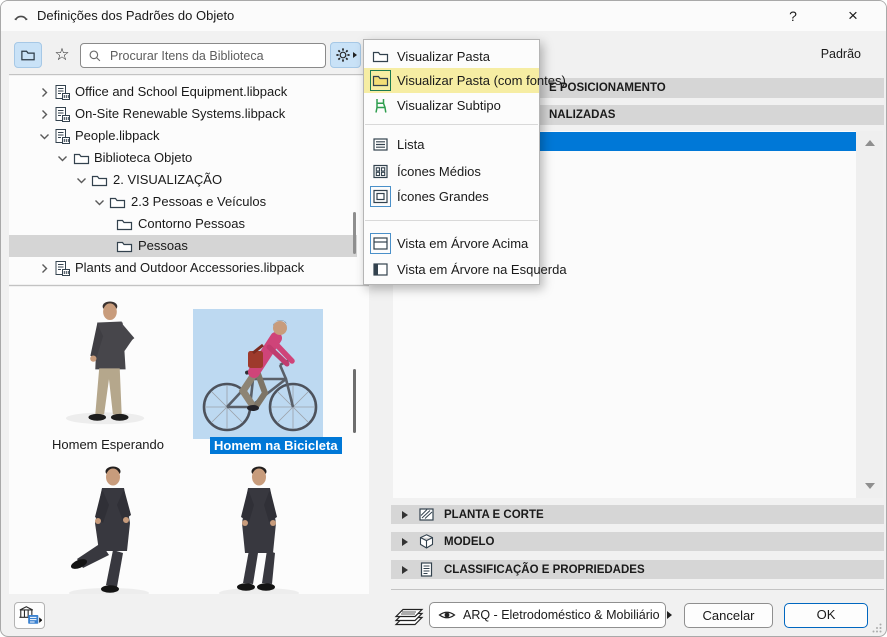  I want to click on properties-doc-icon, so click(426, 569).